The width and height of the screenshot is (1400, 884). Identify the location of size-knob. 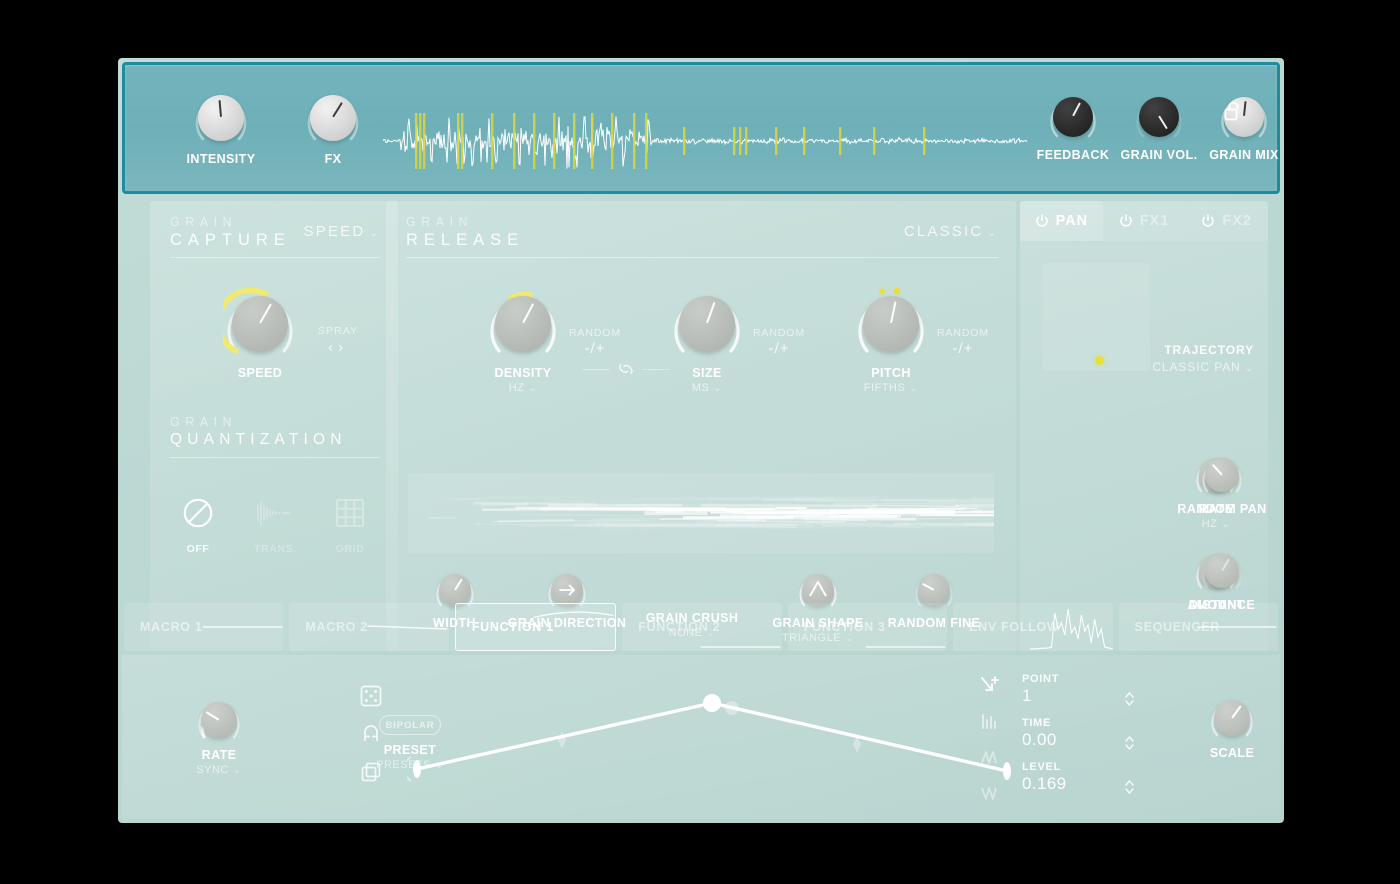
(707, 324).